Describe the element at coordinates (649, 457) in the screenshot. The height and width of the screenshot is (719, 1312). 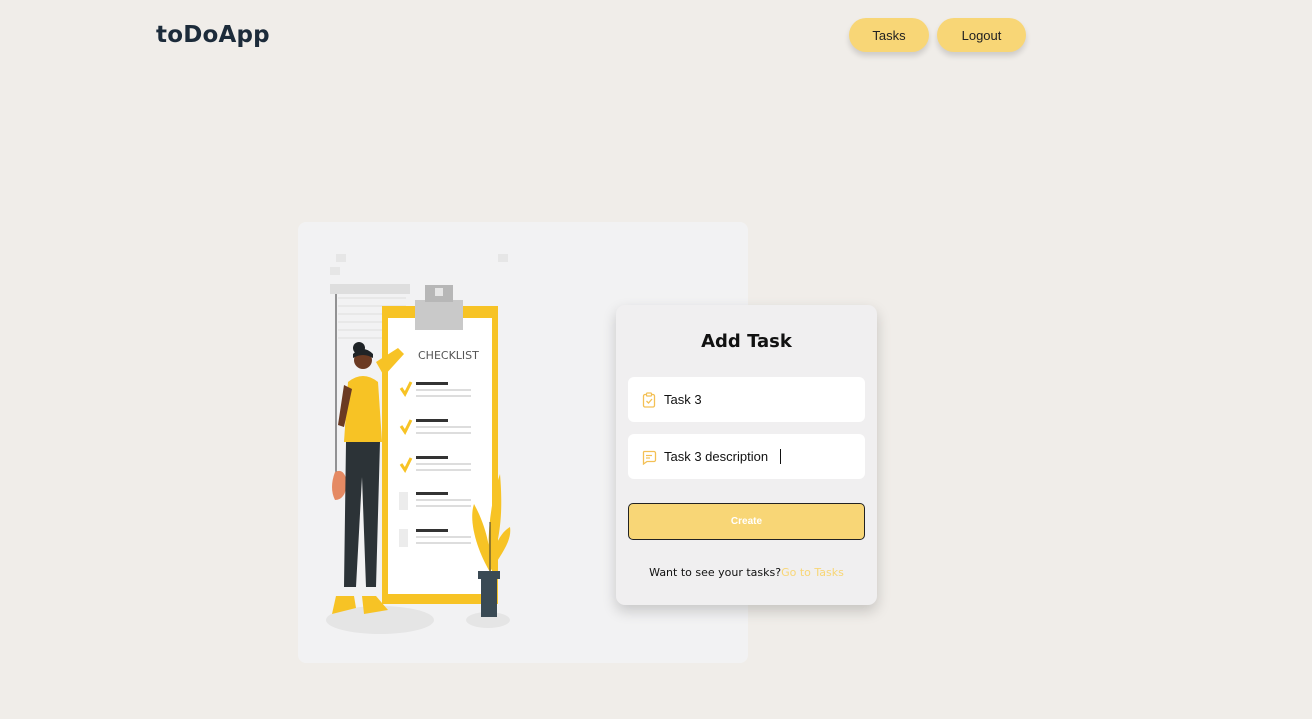
I see `message-square-icon` at that location.